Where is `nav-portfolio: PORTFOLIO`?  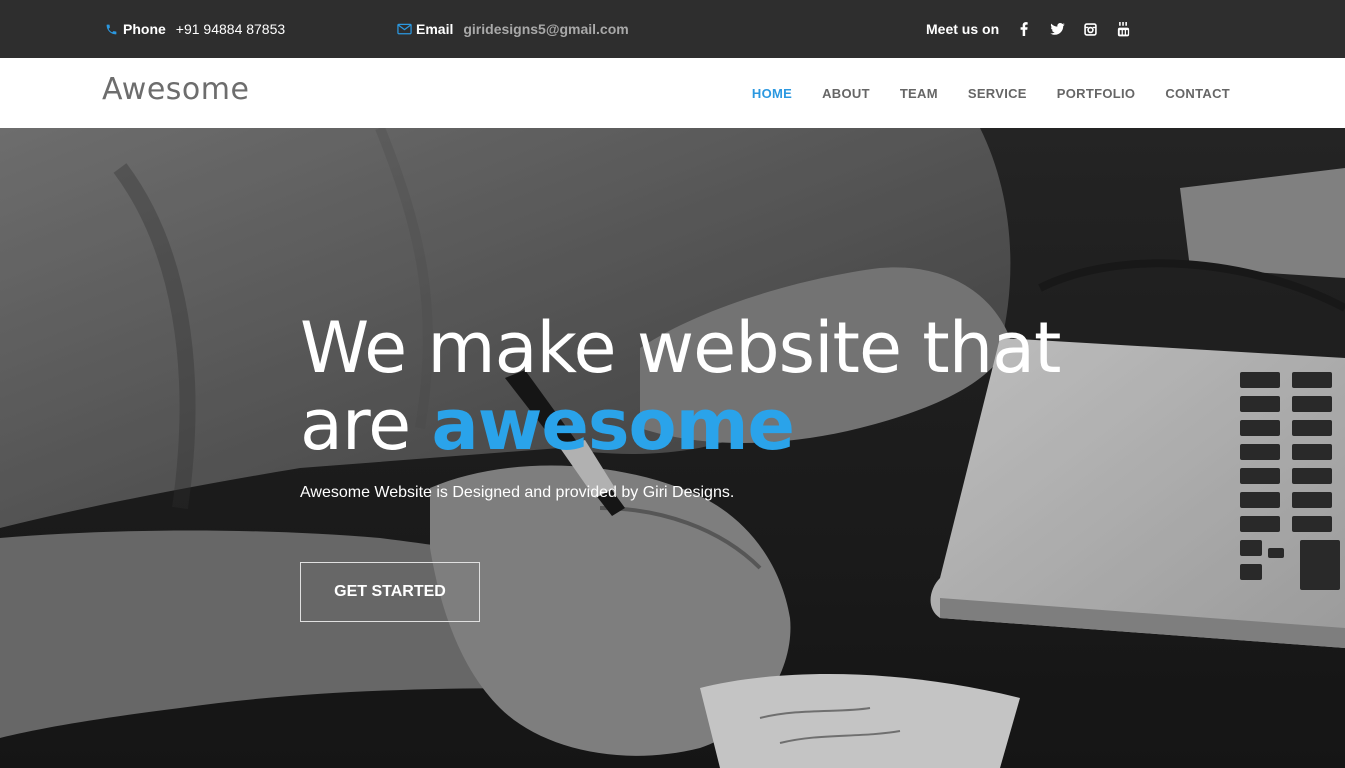
nav-portfolio: PORTFOLIO is located at coordinates (1096, 93).